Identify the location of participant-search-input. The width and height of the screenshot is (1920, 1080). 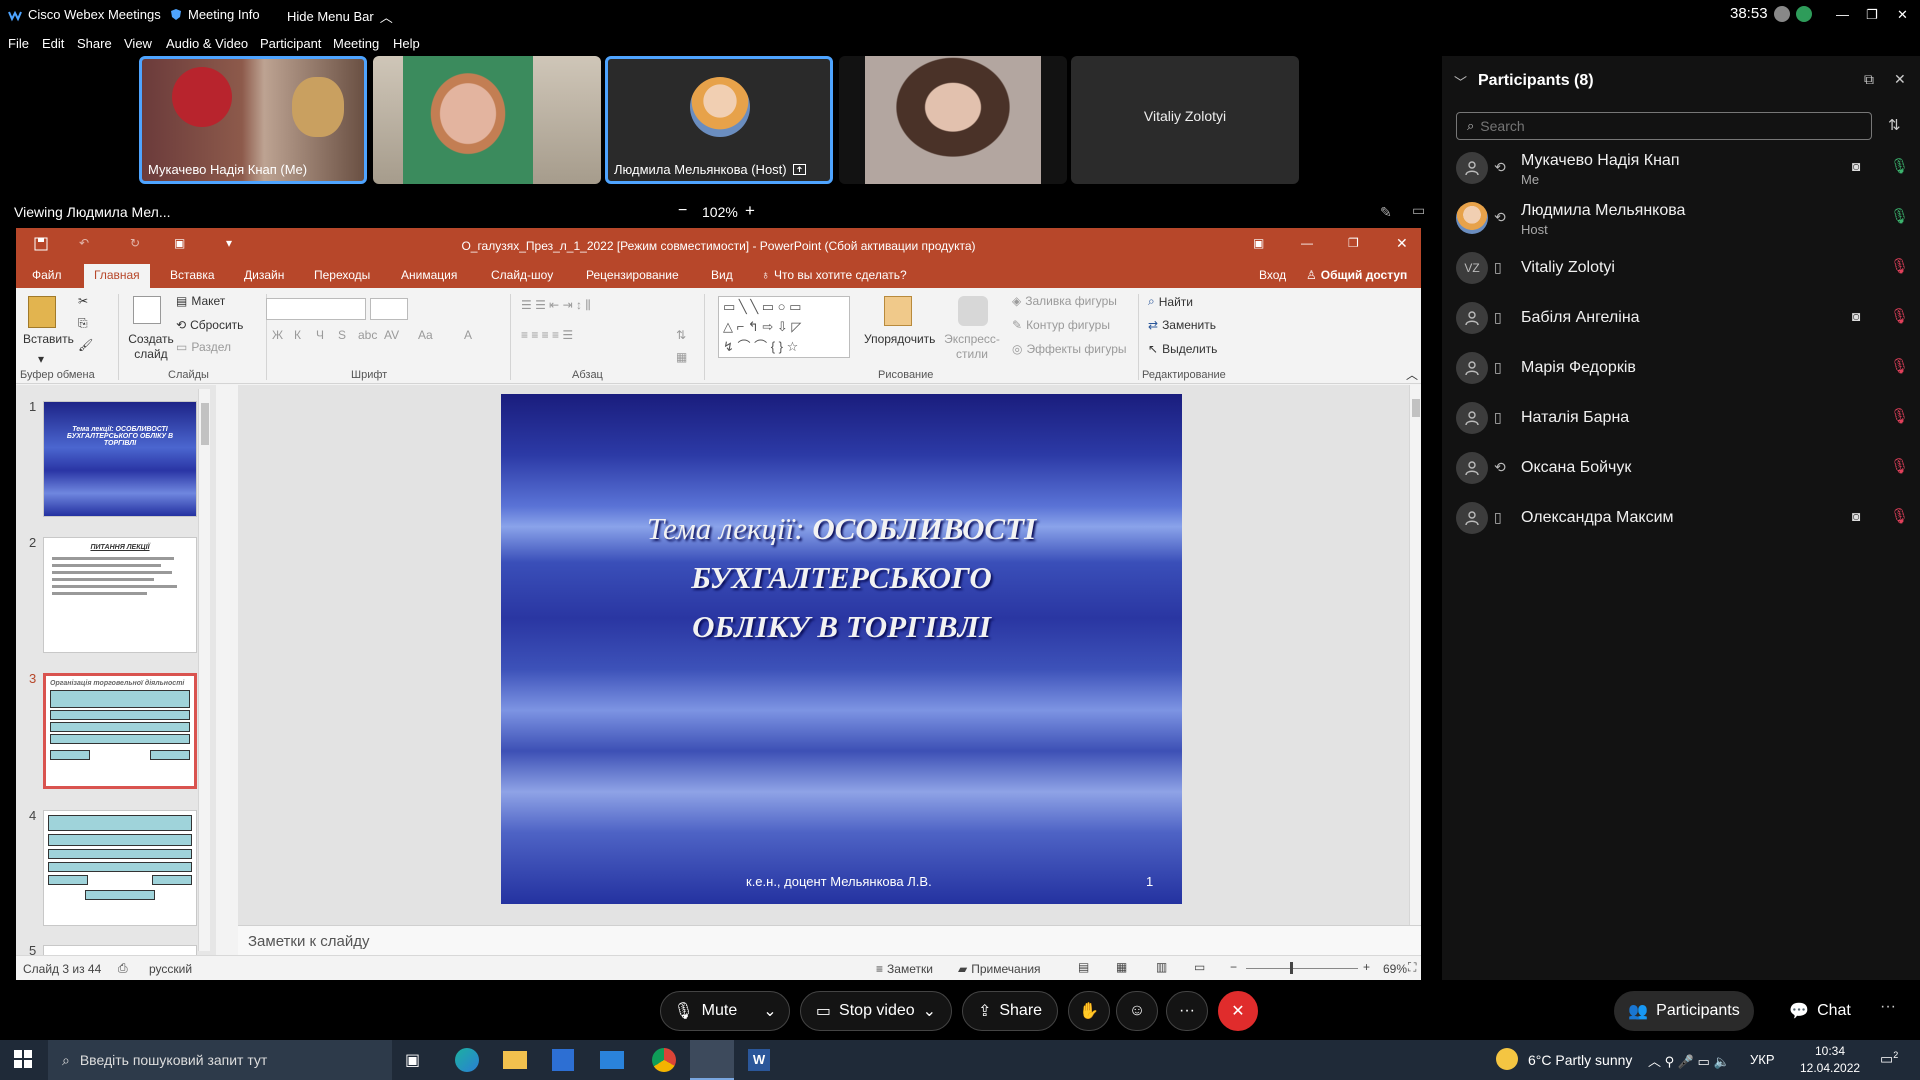
(1670, 126).